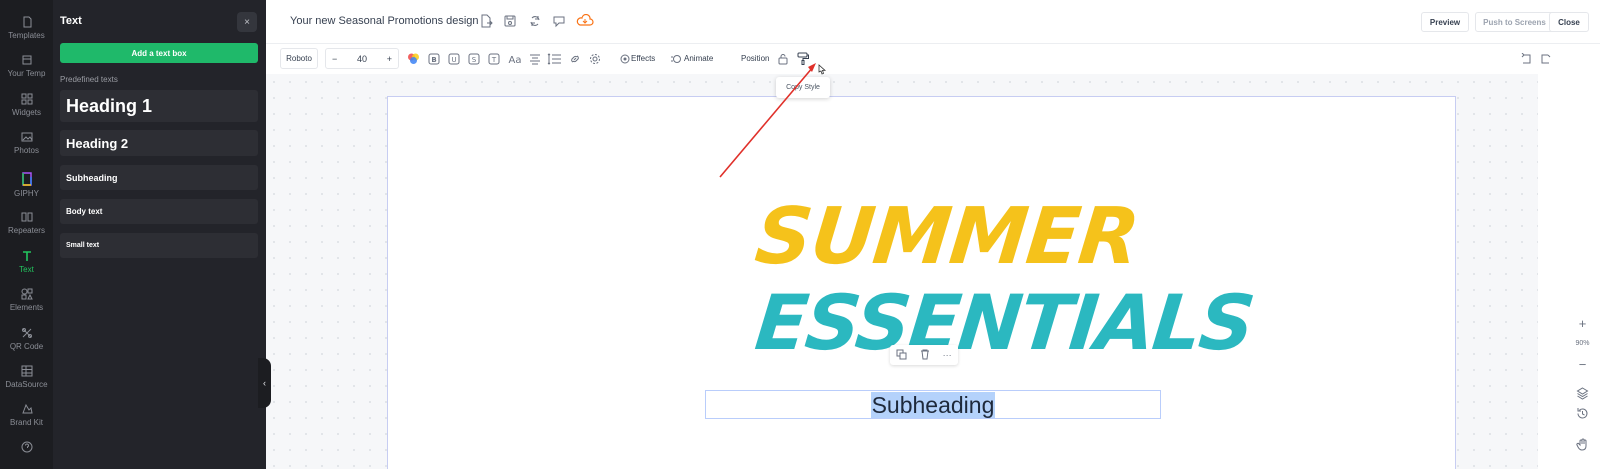  Describe the element at coordinates (1582, 343) in the screenshot. I see `zoom-level: 90%` at that location.